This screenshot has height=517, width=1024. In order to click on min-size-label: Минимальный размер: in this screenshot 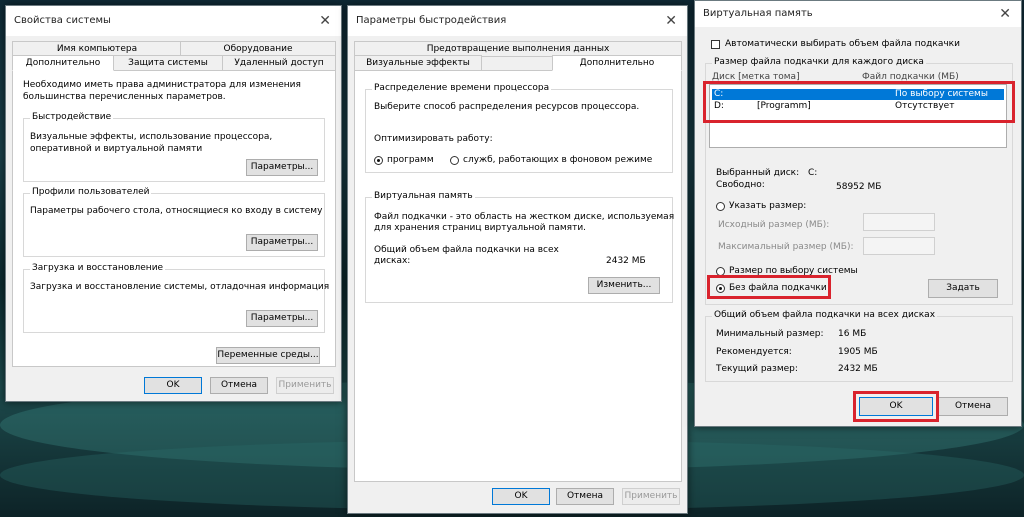, I will do `click(770, 334)`.